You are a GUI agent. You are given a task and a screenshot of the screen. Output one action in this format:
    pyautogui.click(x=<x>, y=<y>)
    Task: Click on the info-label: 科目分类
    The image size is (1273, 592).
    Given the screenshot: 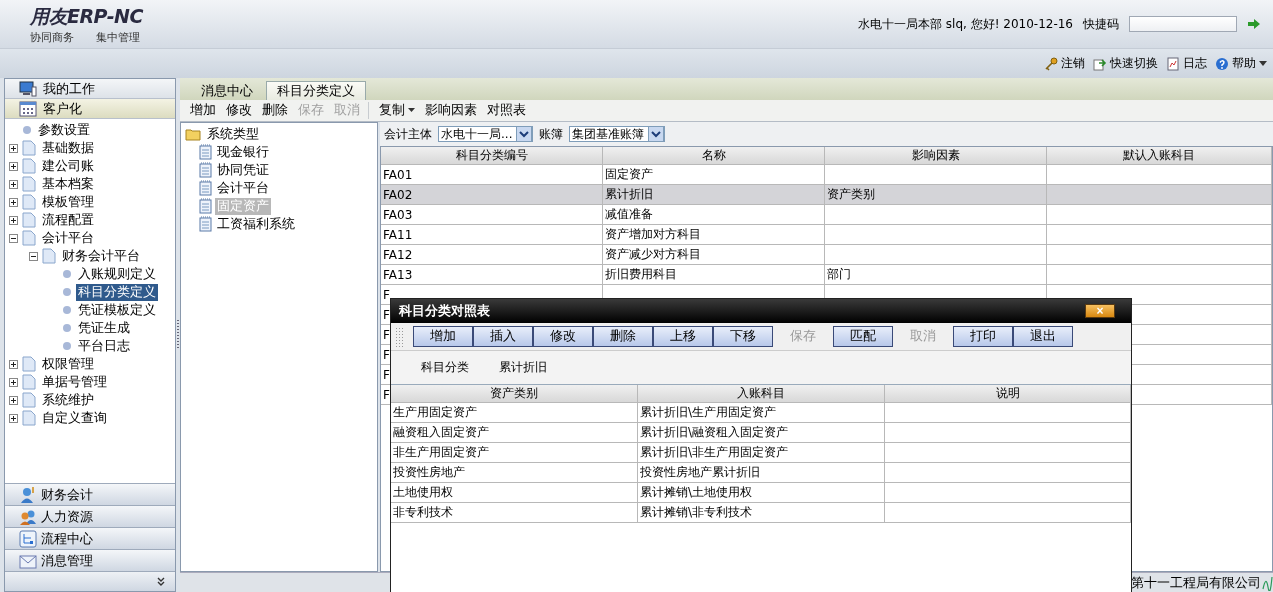 What is the action you would take?
    pyautogui.click(x=445, y=367)
    